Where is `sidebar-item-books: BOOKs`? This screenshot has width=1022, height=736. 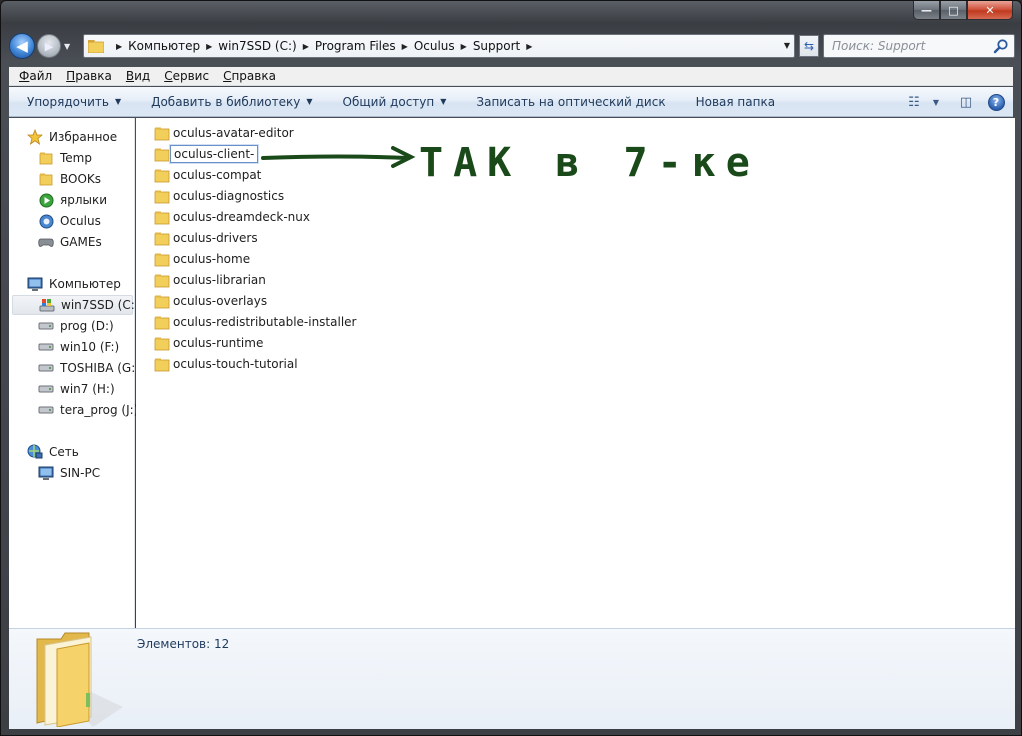
sidebar-item-books: BOOKs is located at coordinates (69, 179).